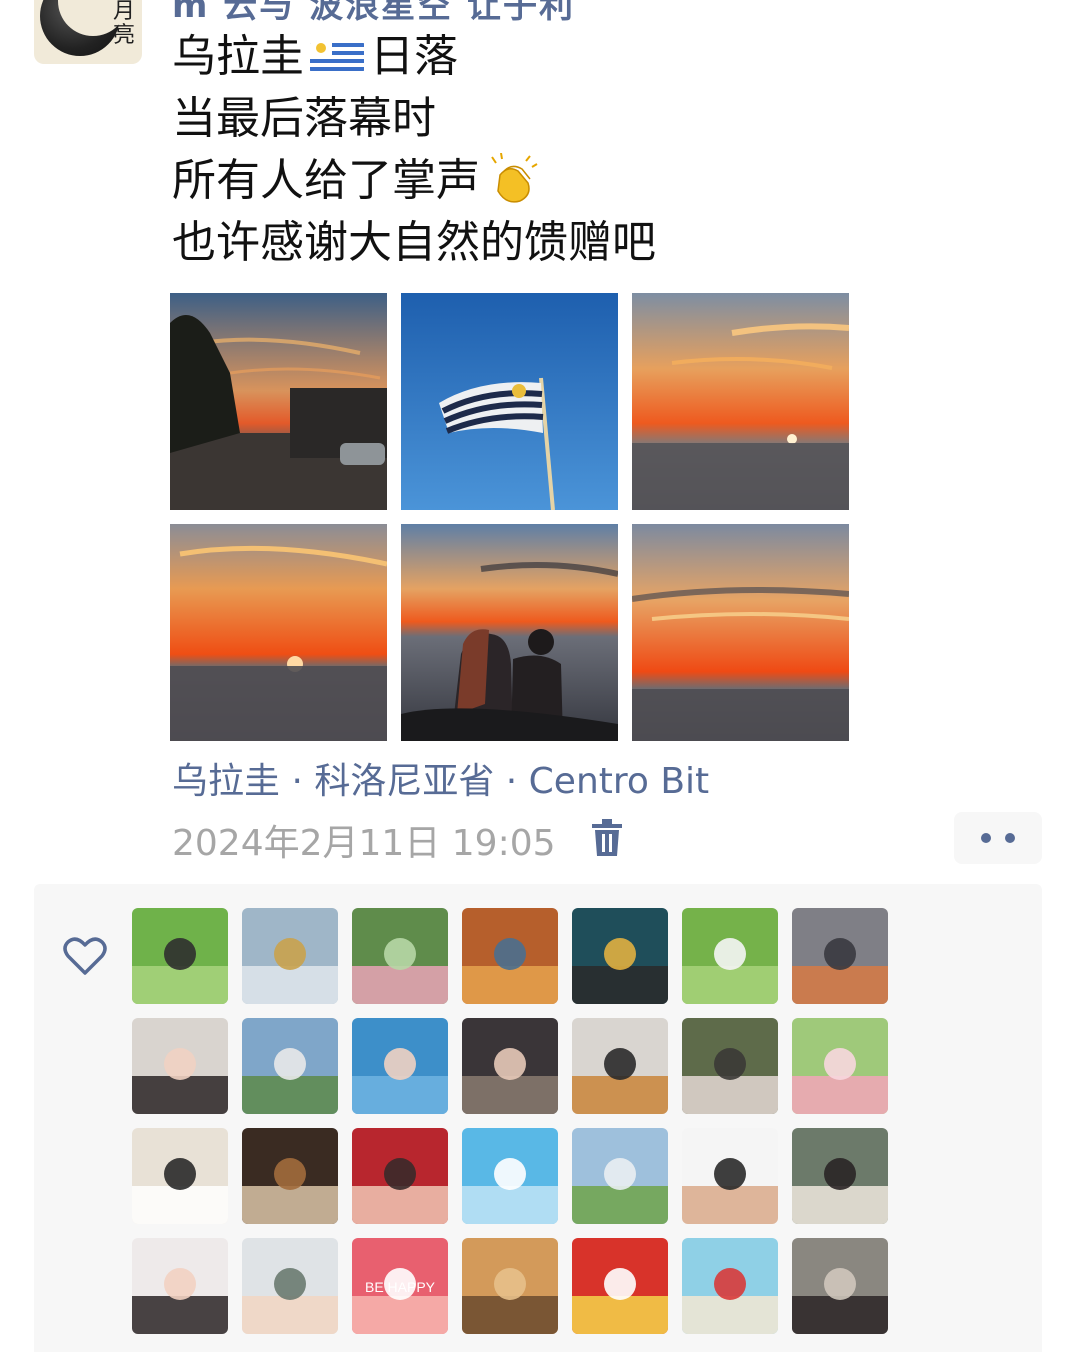 The width and height of the screenshot is (1080, 1352). What do you see at coordinates (123, 24) in the screenshot?
I see `avatar-label: 月亮` at bounding box center [123, 24].